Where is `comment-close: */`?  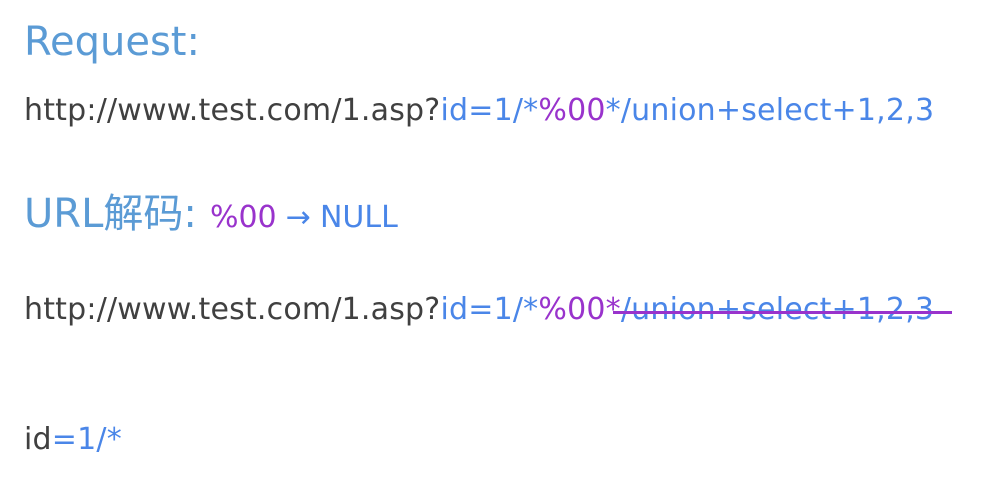 comment-close: */ is located at coordinates (618, 110).